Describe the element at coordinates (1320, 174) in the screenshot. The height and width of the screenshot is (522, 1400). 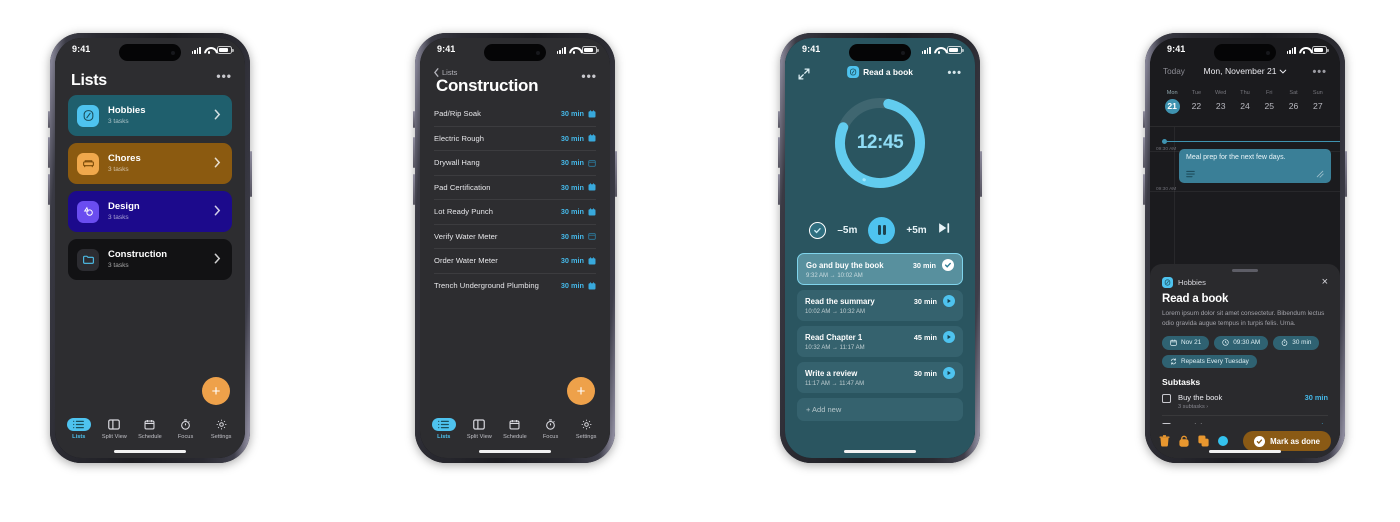
I see `resize-handle-icon` at that location.